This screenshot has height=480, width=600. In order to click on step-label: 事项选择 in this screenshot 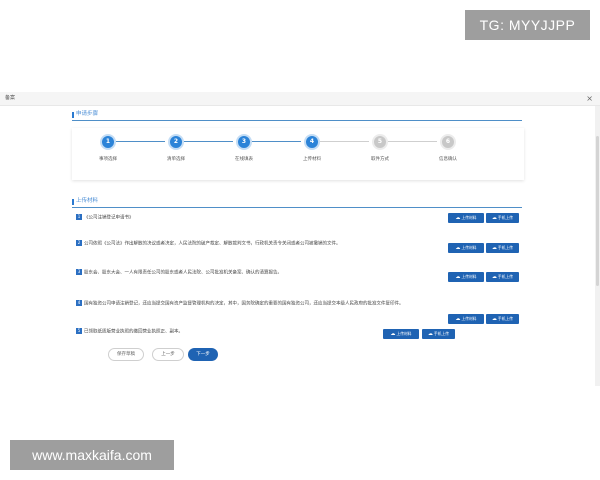, I will do `click(108, 159)`.